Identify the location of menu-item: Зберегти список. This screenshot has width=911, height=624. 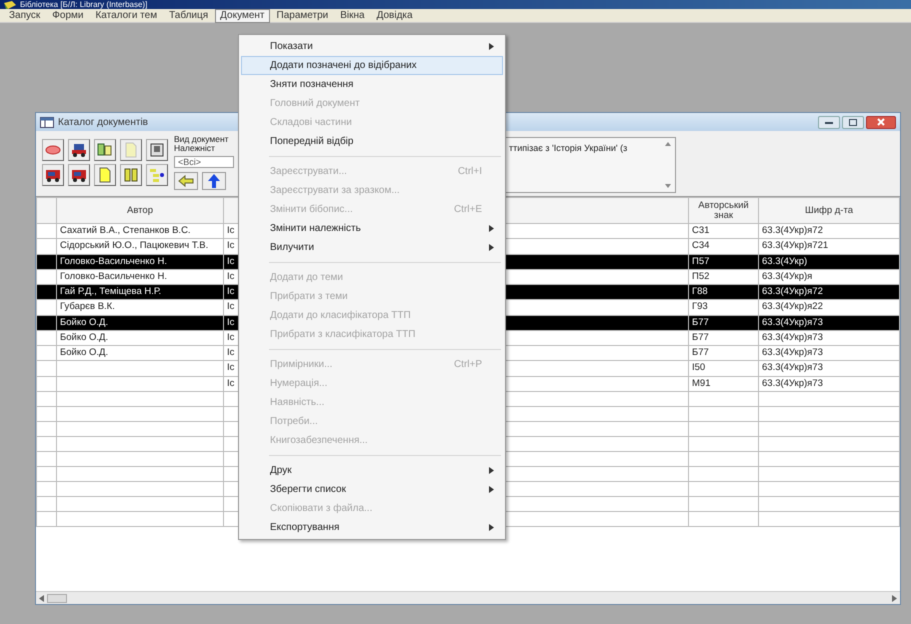
(372, 489).